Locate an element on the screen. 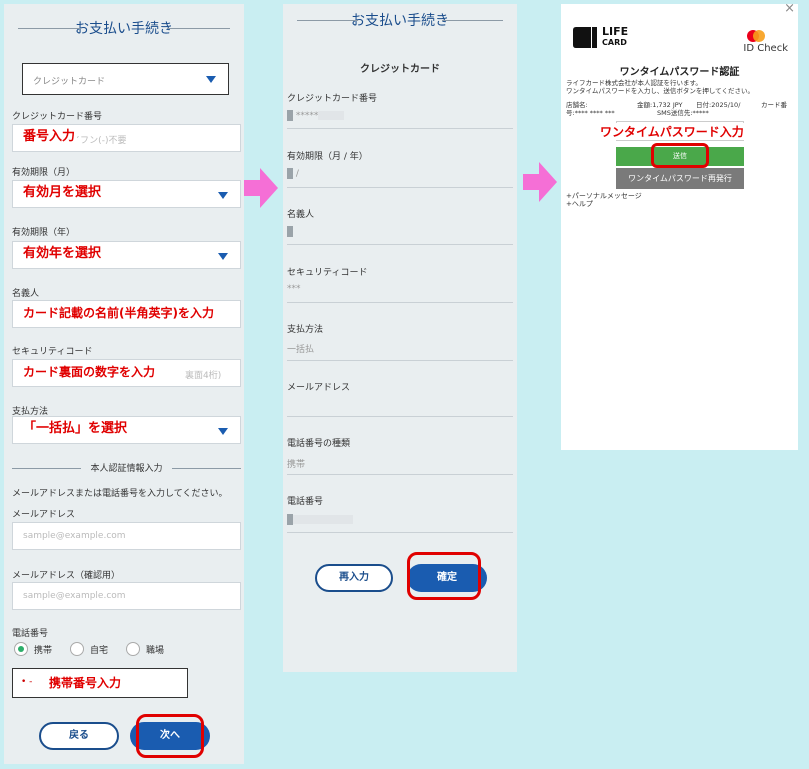  otp-amount: 金額:1,732 JPY is located at coordinates (660, 105).